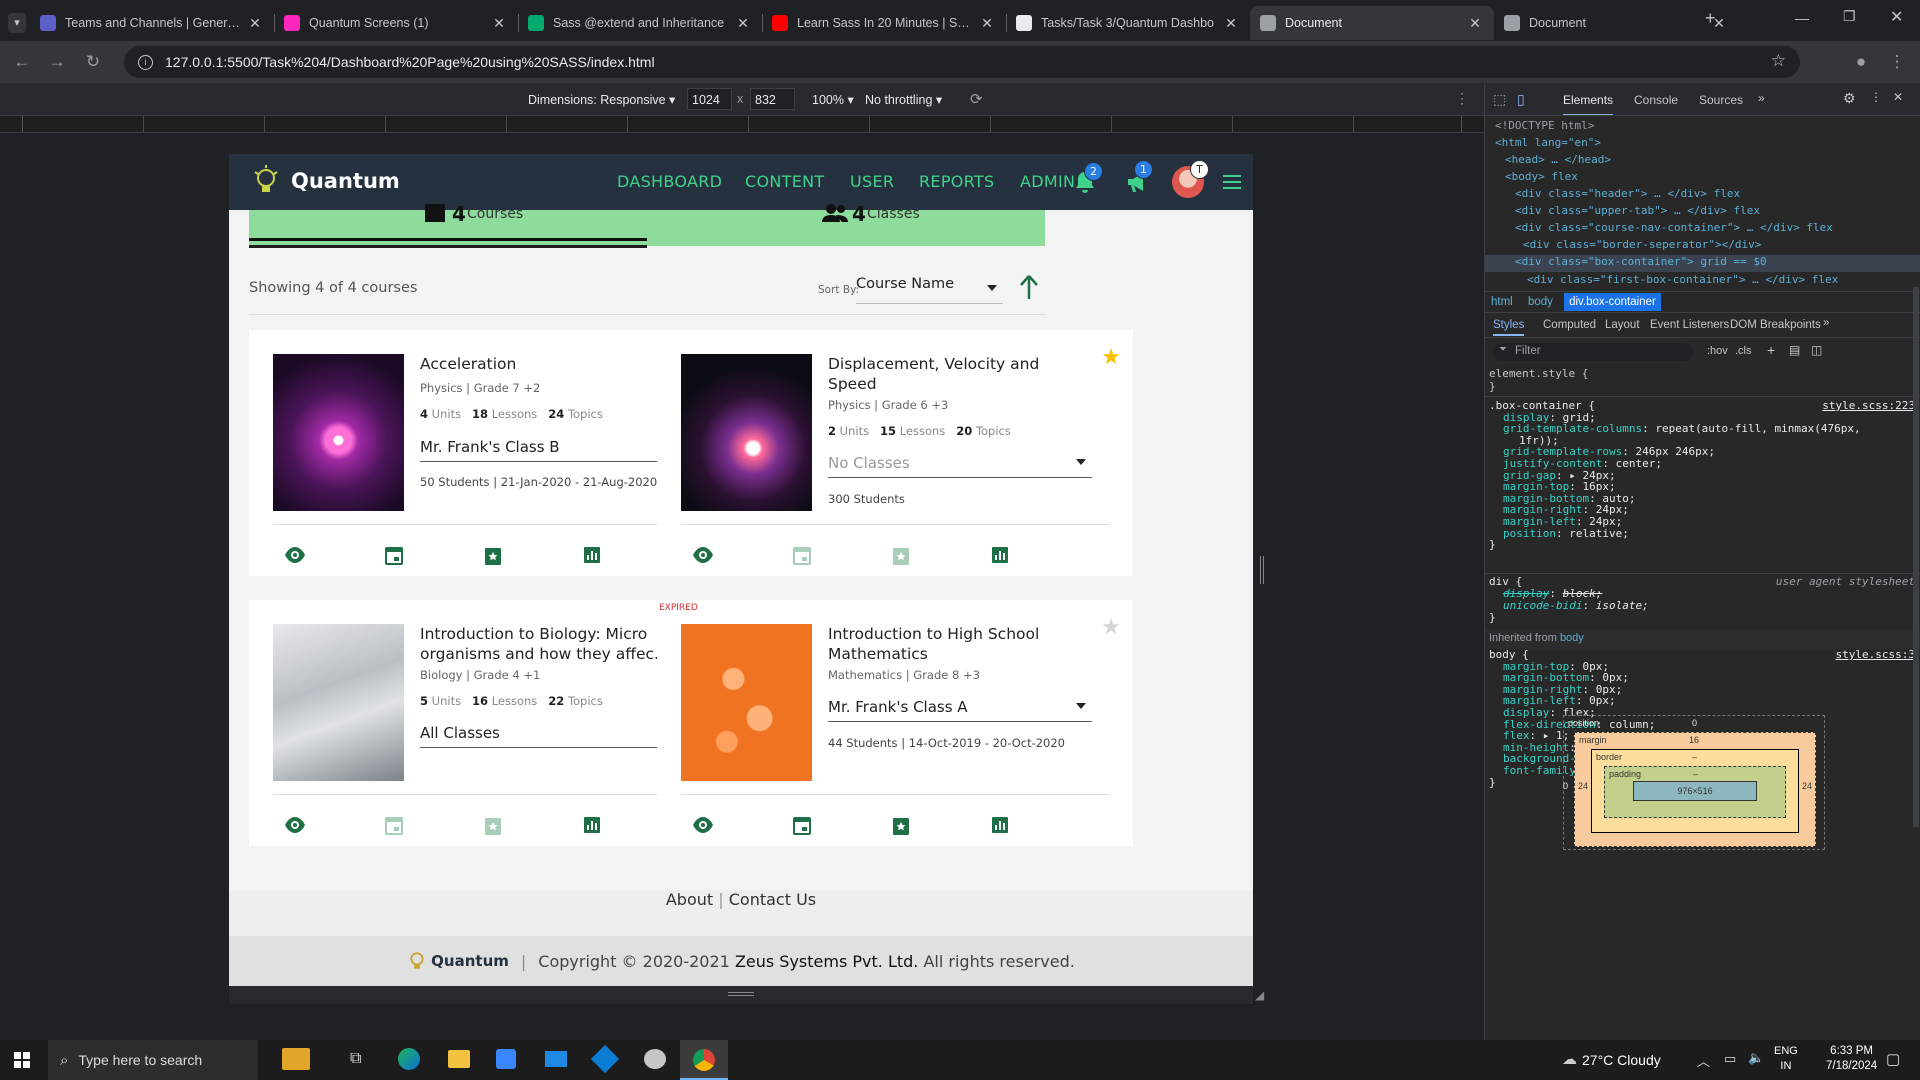 The height and width of the screenshot is (1080, 1920). I want to click on taskbar-search-box: ⌕ Type here to search, so click(153, 1060).